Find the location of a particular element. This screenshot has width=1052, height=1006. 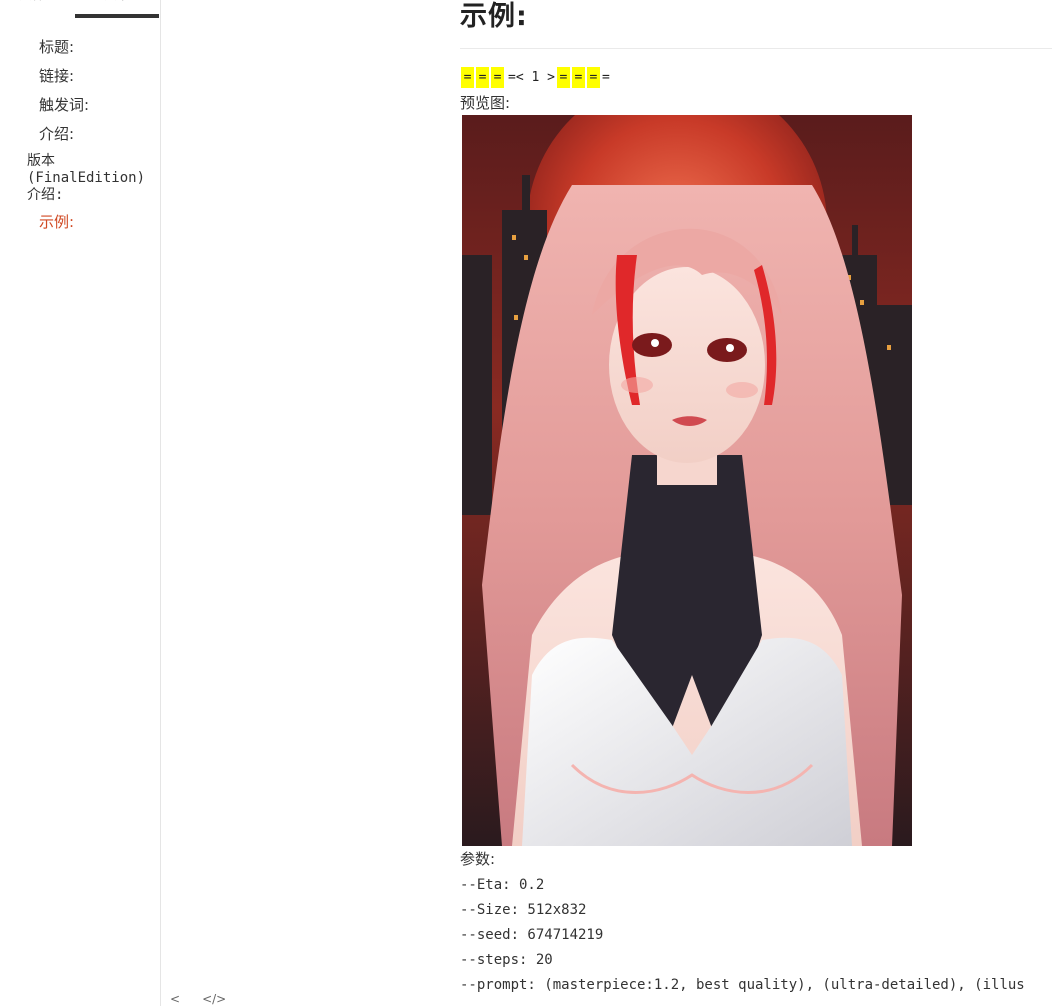

image-pager: = = = =< 1 > = = = = is located at coordinates (535, 77).